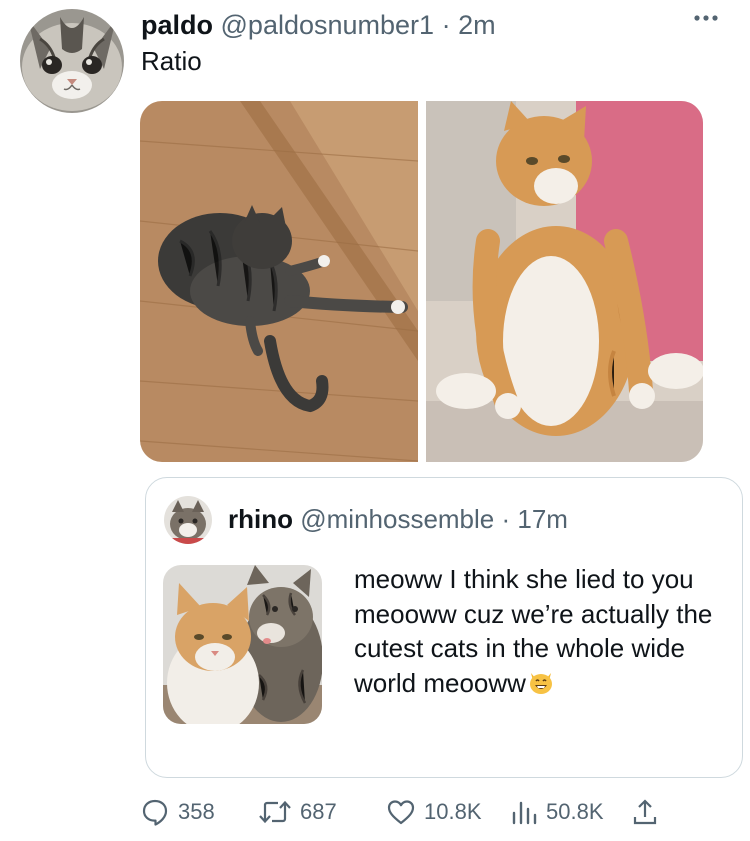  Describe the element at coordinates (155, 812) in the screenshot. I see `reply-icon` at that location.